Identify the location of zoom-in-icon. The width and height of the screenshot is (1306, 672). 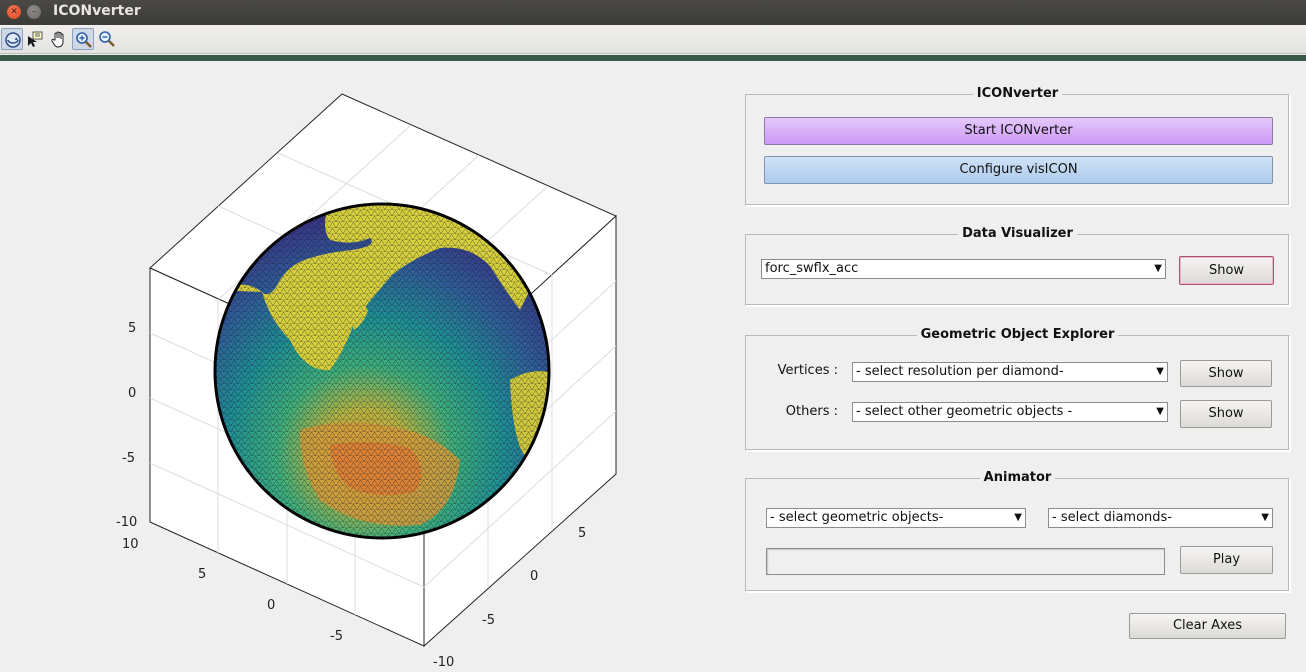
(83, 39).